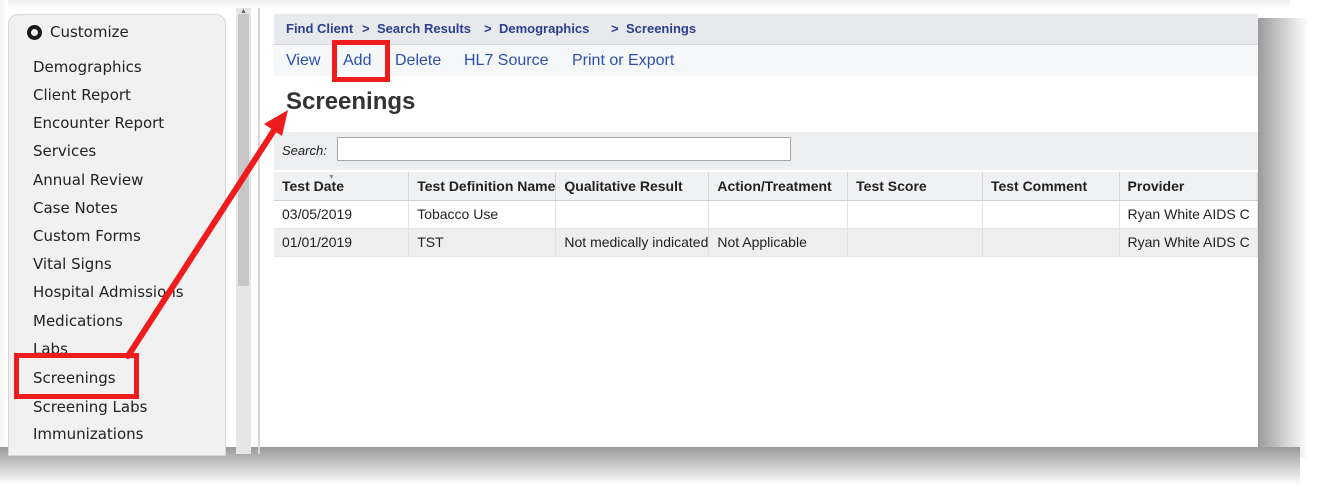 This screenshot has height=489, width=1321. Describe the element at coordinates (778, 242) in the screenshot. I see `cell-action-treatment: Not Applicable` at that location.